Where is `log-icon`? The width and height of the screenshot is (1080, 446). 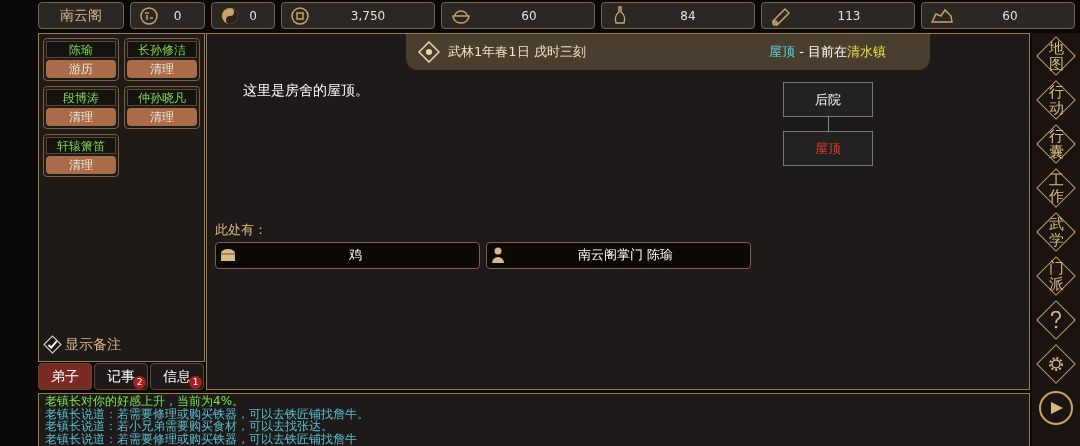 log-icon is located at coordinates (781, 15).